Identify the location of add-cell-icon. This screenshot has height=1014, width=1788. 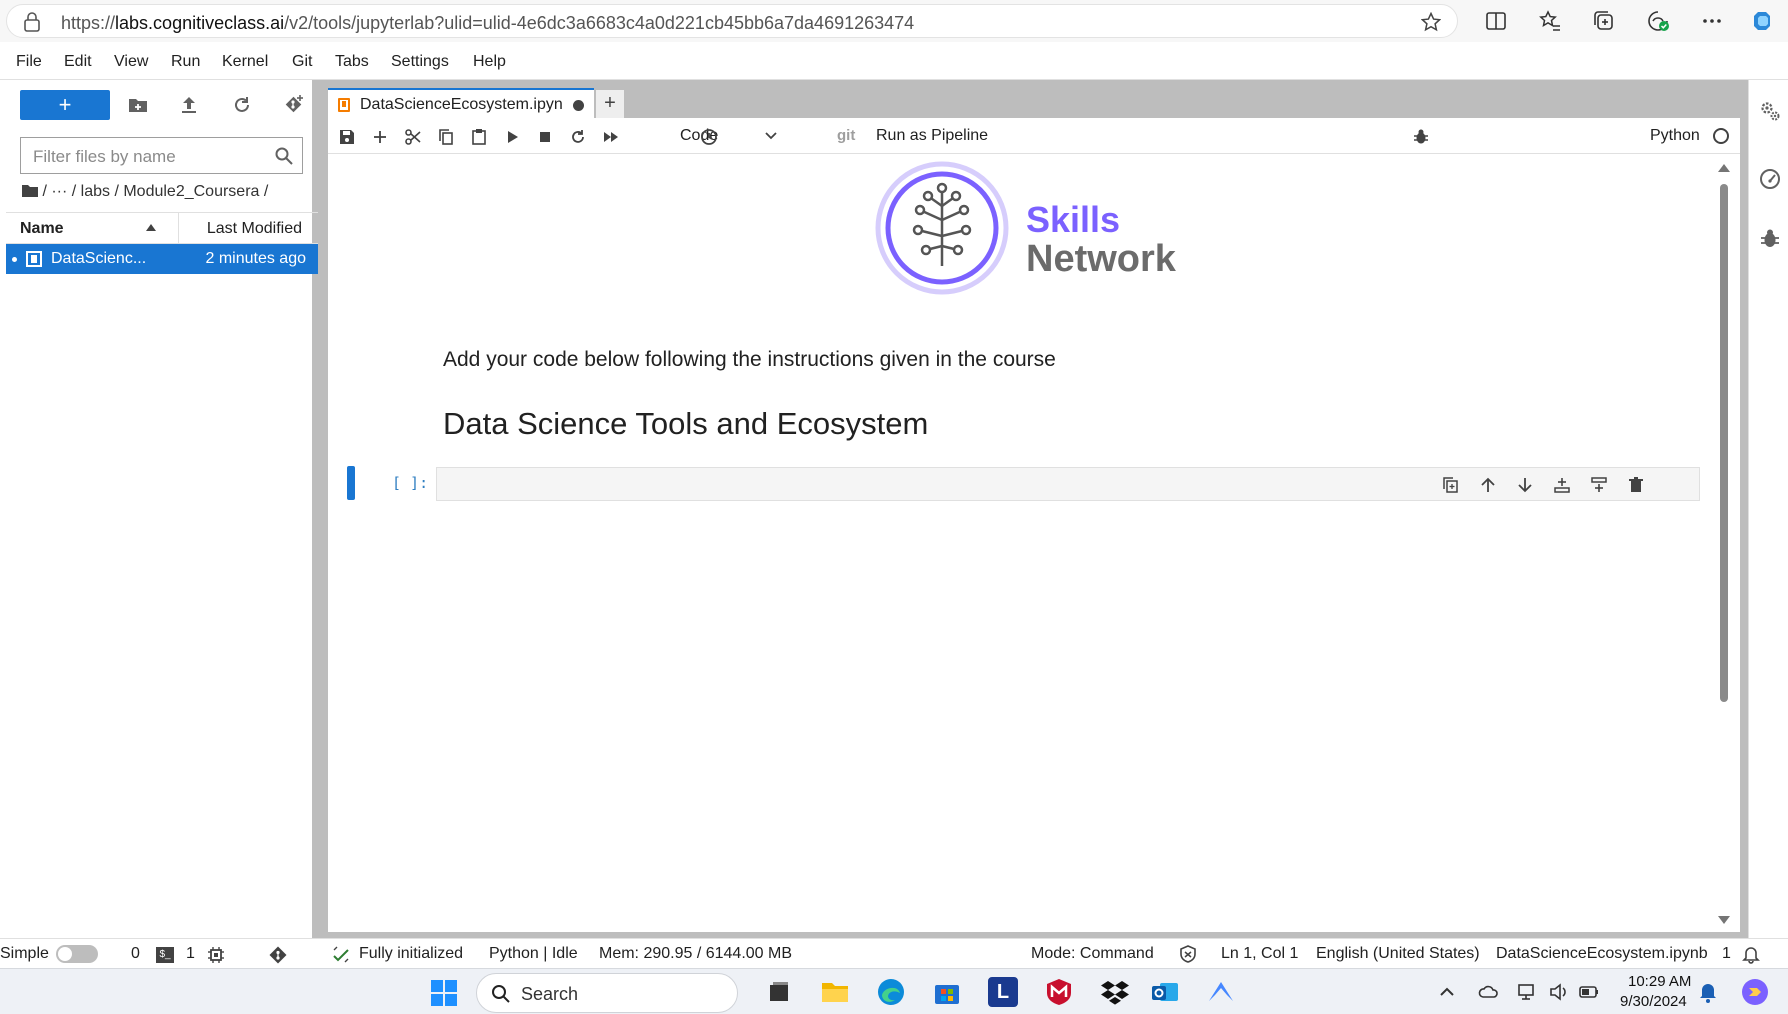
(380, 137).